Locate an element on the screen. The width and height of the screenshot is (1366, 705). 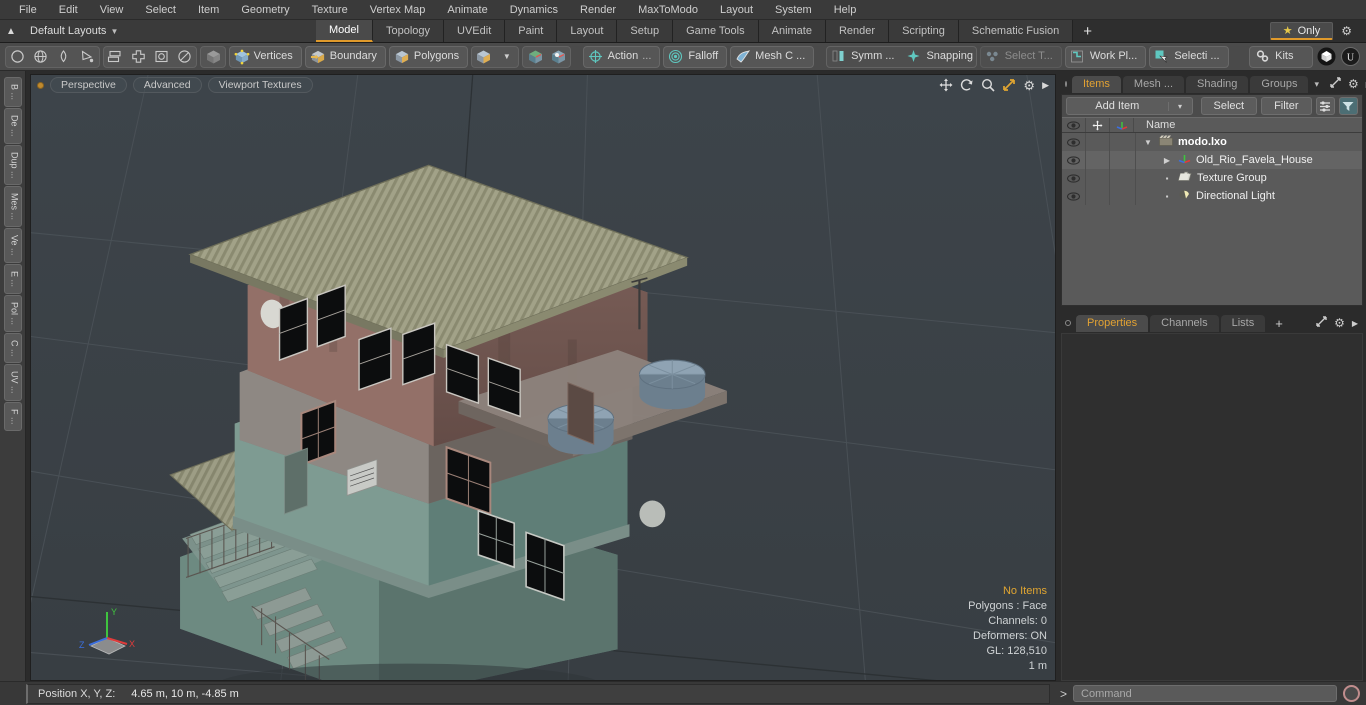
unreal-badge-icon: U is located at coordinates (1350, 57).